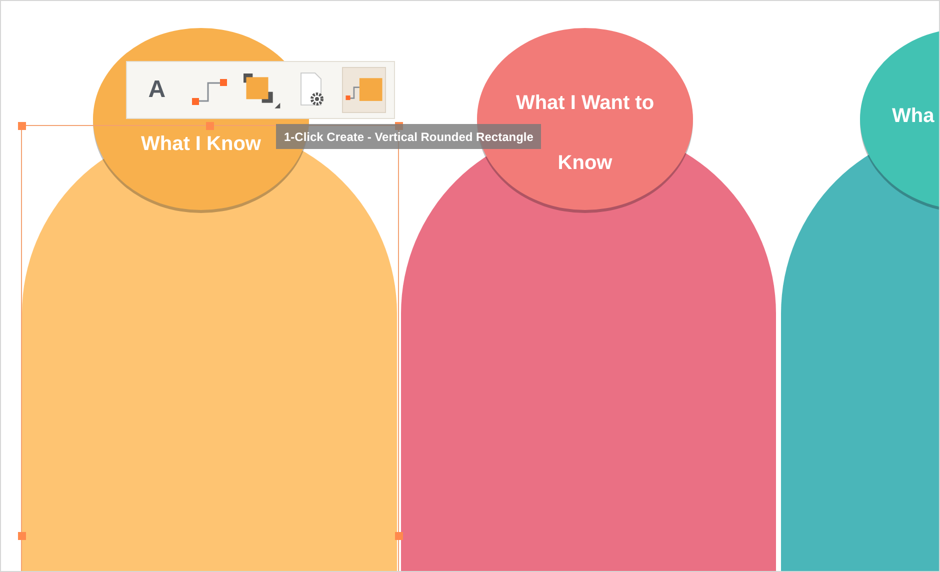  What do you see at coordinates (156, 90) in the screenshot?
I see `toolbar-button: A` at bounding box center [156, 90].